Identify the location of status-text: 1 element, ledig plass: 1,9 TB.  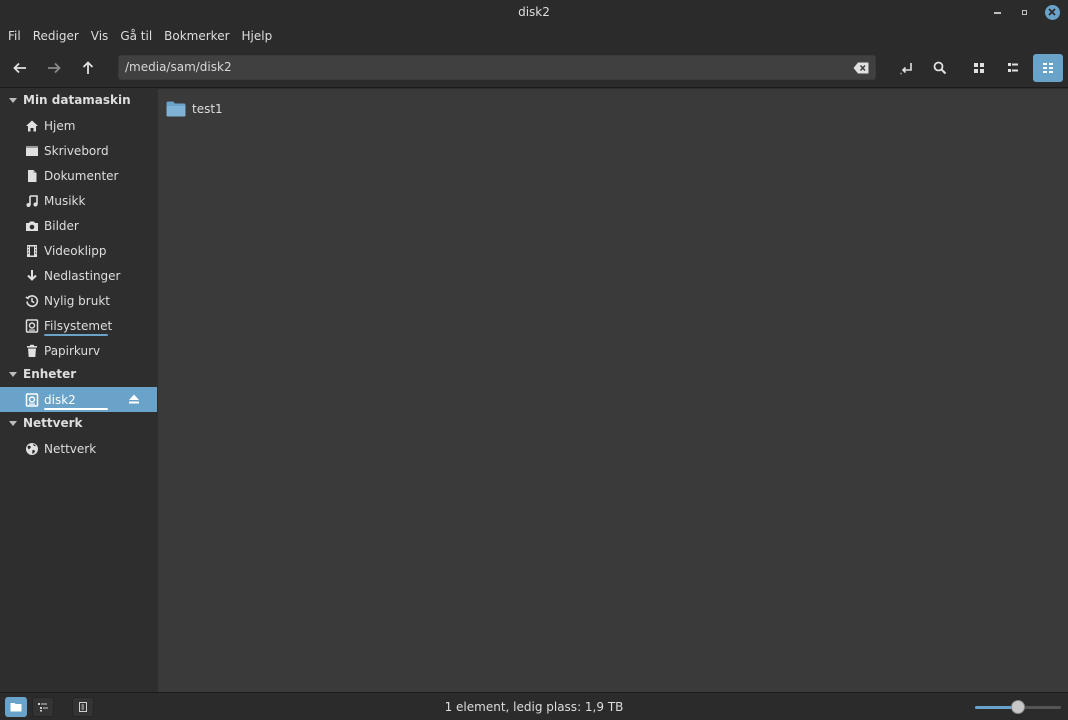
(534, 707).